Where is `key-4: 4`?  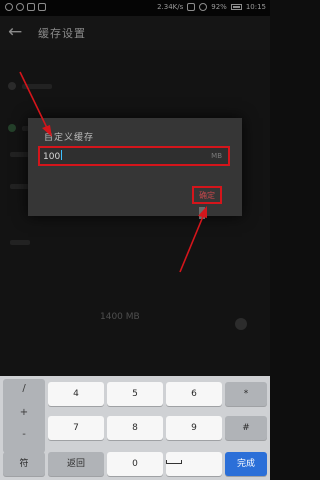 key-4: 4 is located at coordinates (76, 394).